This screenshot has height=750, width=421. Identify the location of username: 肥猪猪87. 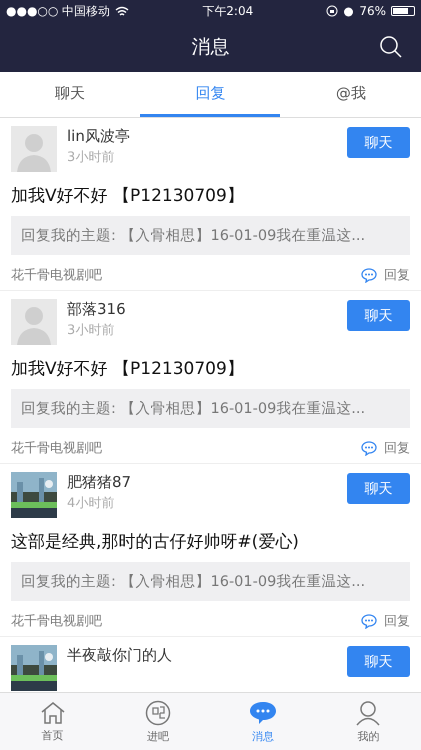
(202, 482).